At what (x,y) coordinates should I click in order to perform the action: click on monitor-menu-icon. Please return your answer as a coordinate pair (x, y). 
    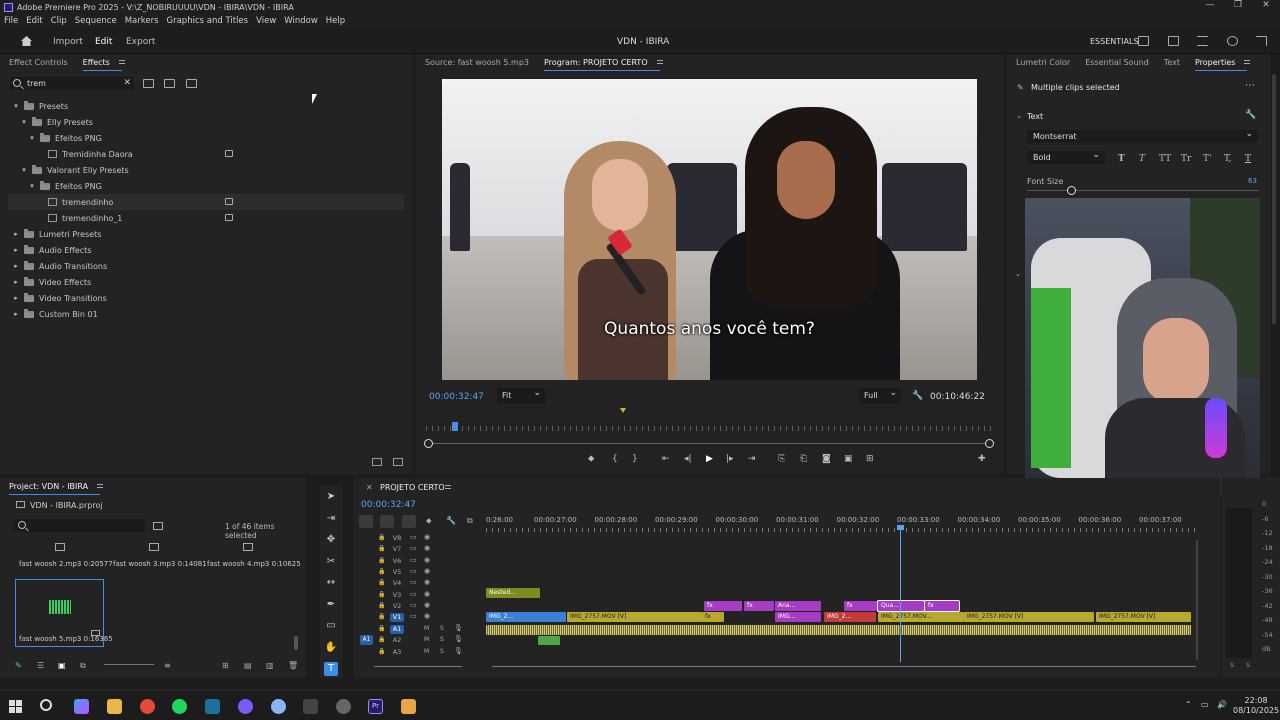
    Looking at the image, I should click on (659, 62).